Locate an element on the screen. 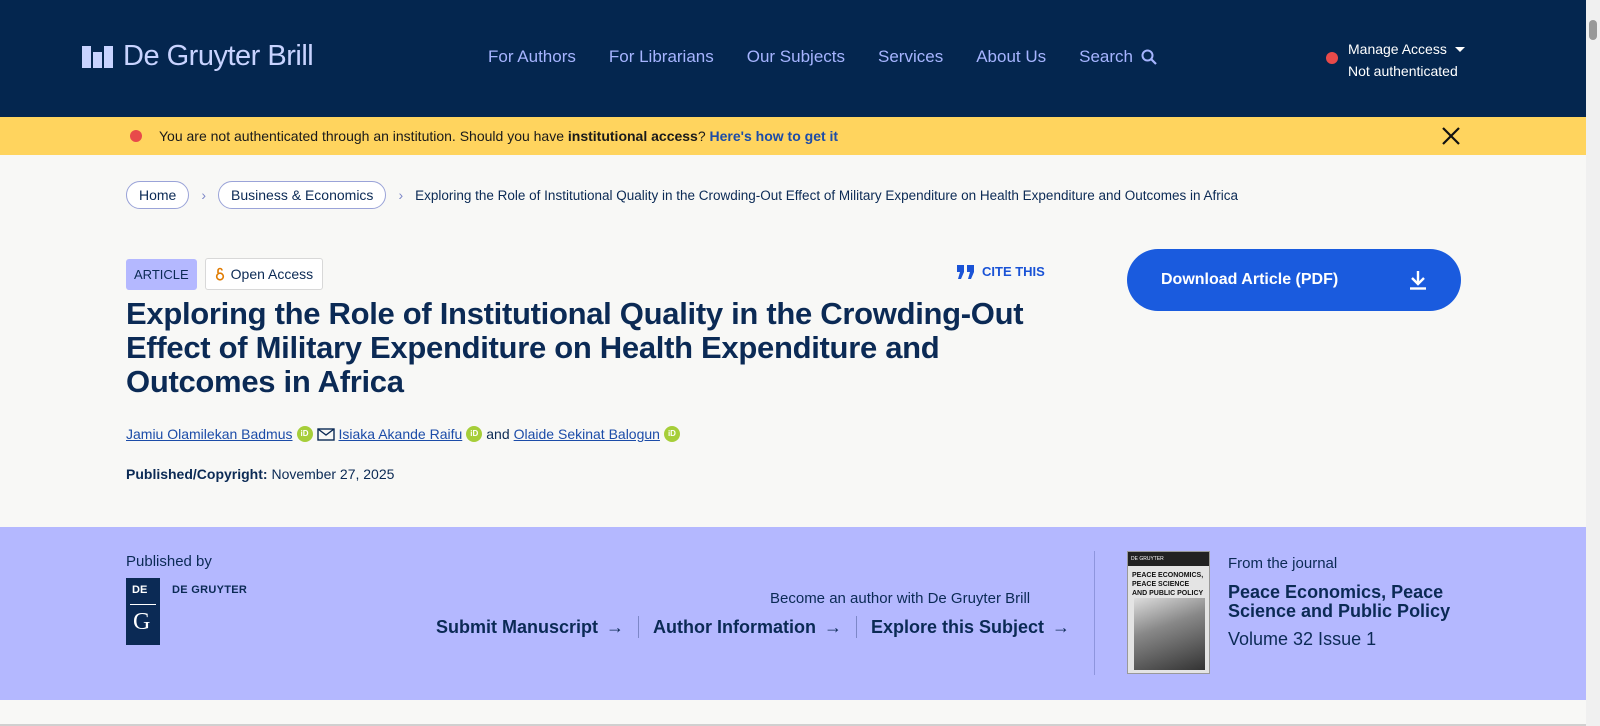  breadcrumb-home: Home is located at coordinates (158, 195).